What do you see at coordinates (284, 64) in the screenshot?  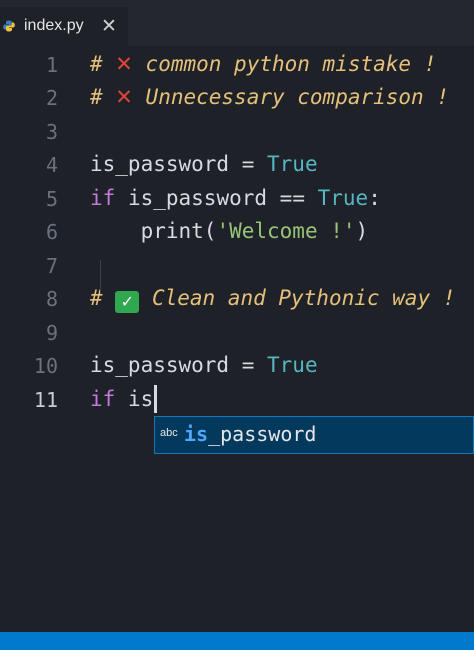 I see `comment-body: common python mistake !` at bounding box center [284, 64].